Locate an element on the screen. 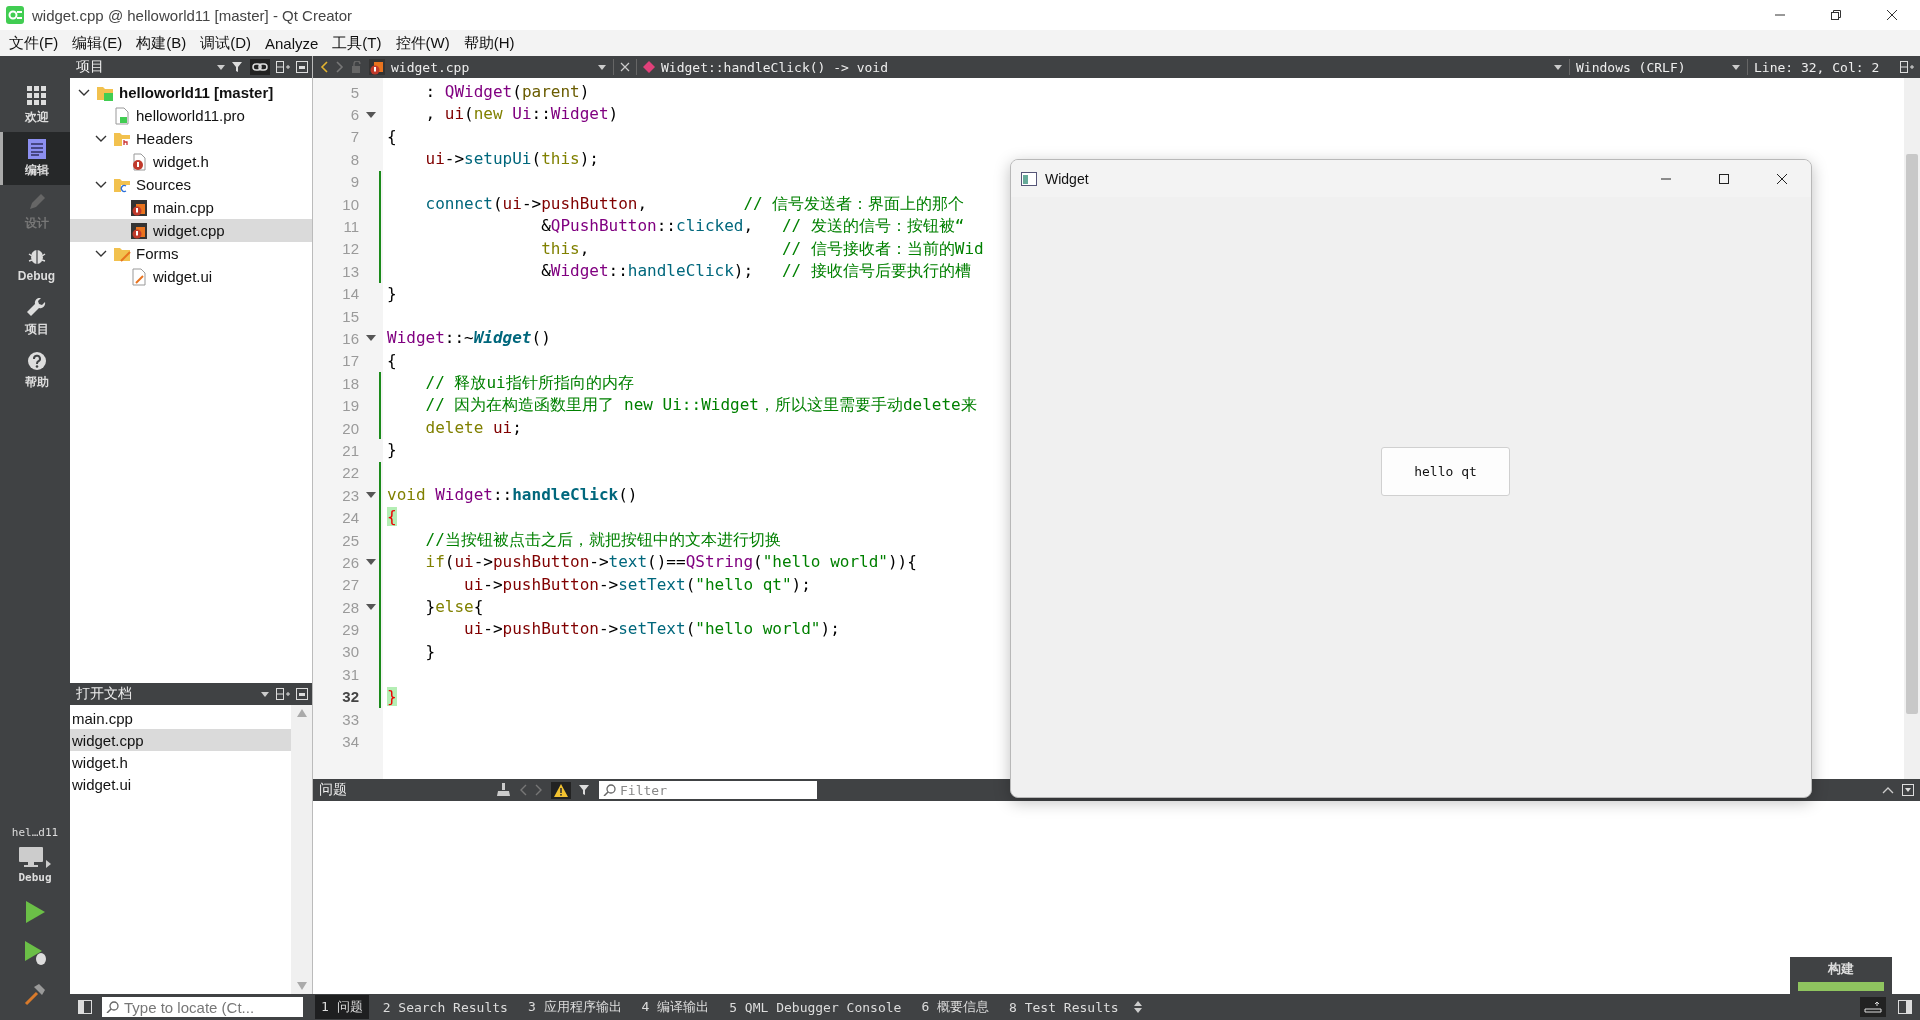 The width and height of the screenshot is (1920, 1020). filter-field: Filter is located at coordinates (708, 790).